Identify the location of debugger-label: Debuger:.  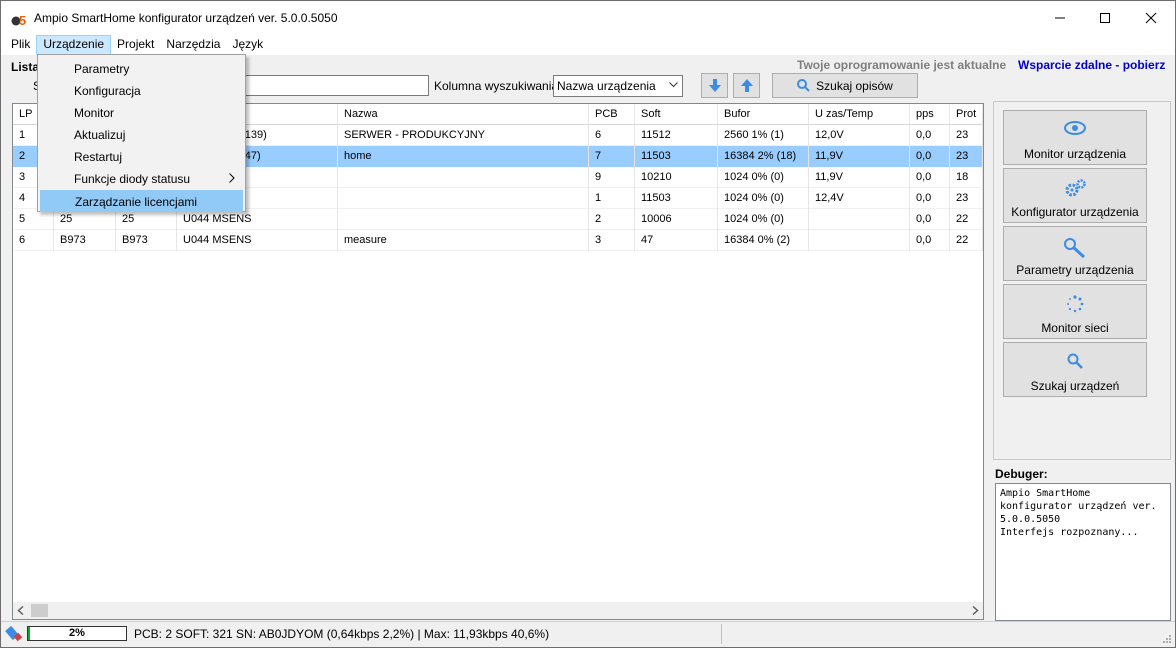
(1021, 474).